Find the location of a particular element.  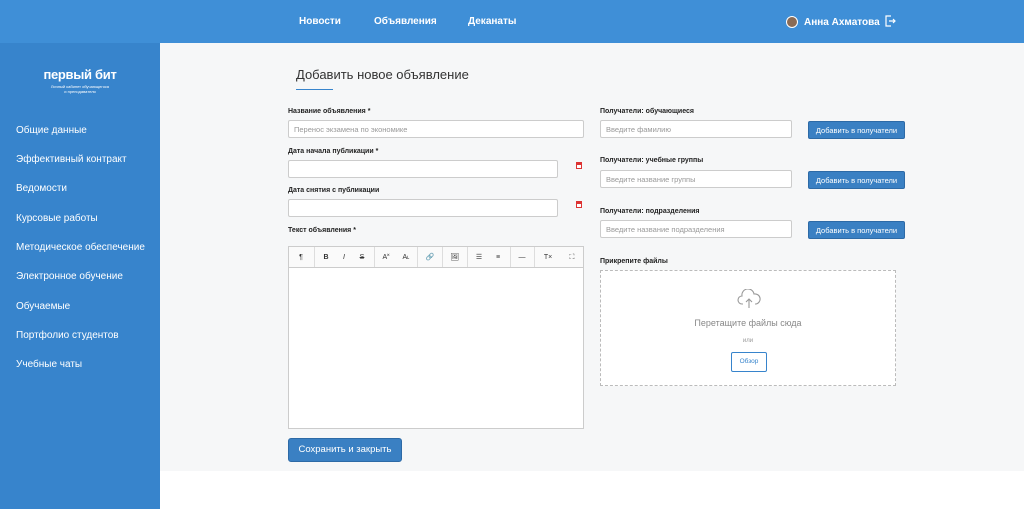

image-icon: 🖼 is located at coordinates (455, 257).